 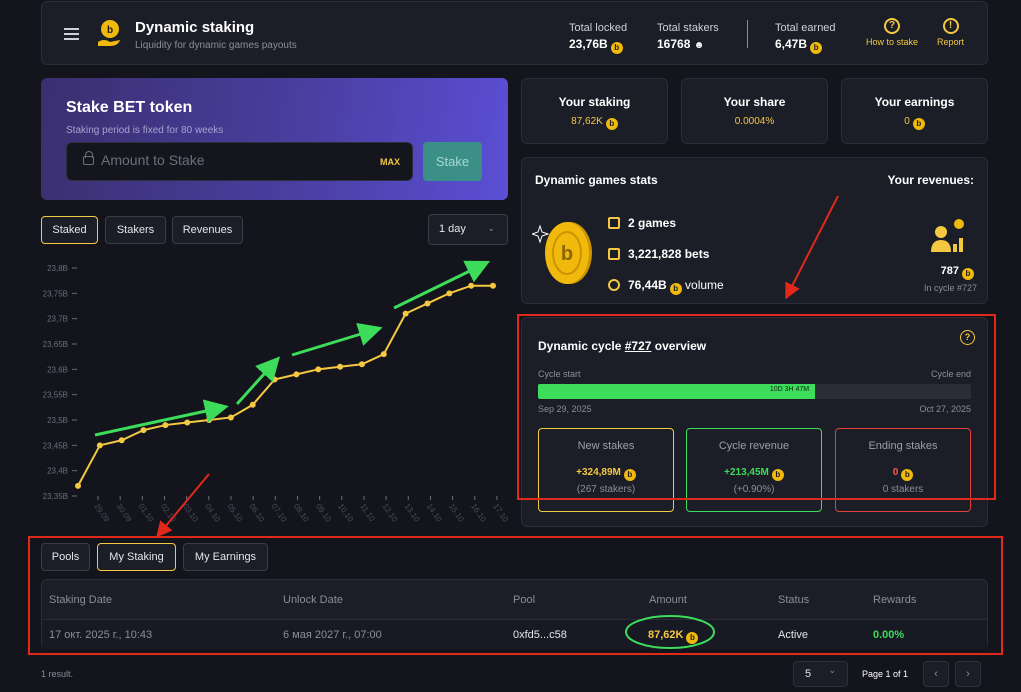 I want to click on volume: 76,44B b volume, so click(x=666, y=286).